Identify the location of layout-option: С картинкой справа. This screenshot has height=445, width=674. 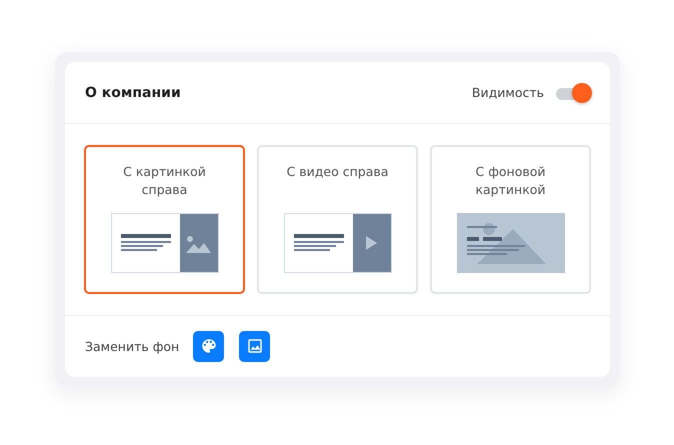
(164, 219).